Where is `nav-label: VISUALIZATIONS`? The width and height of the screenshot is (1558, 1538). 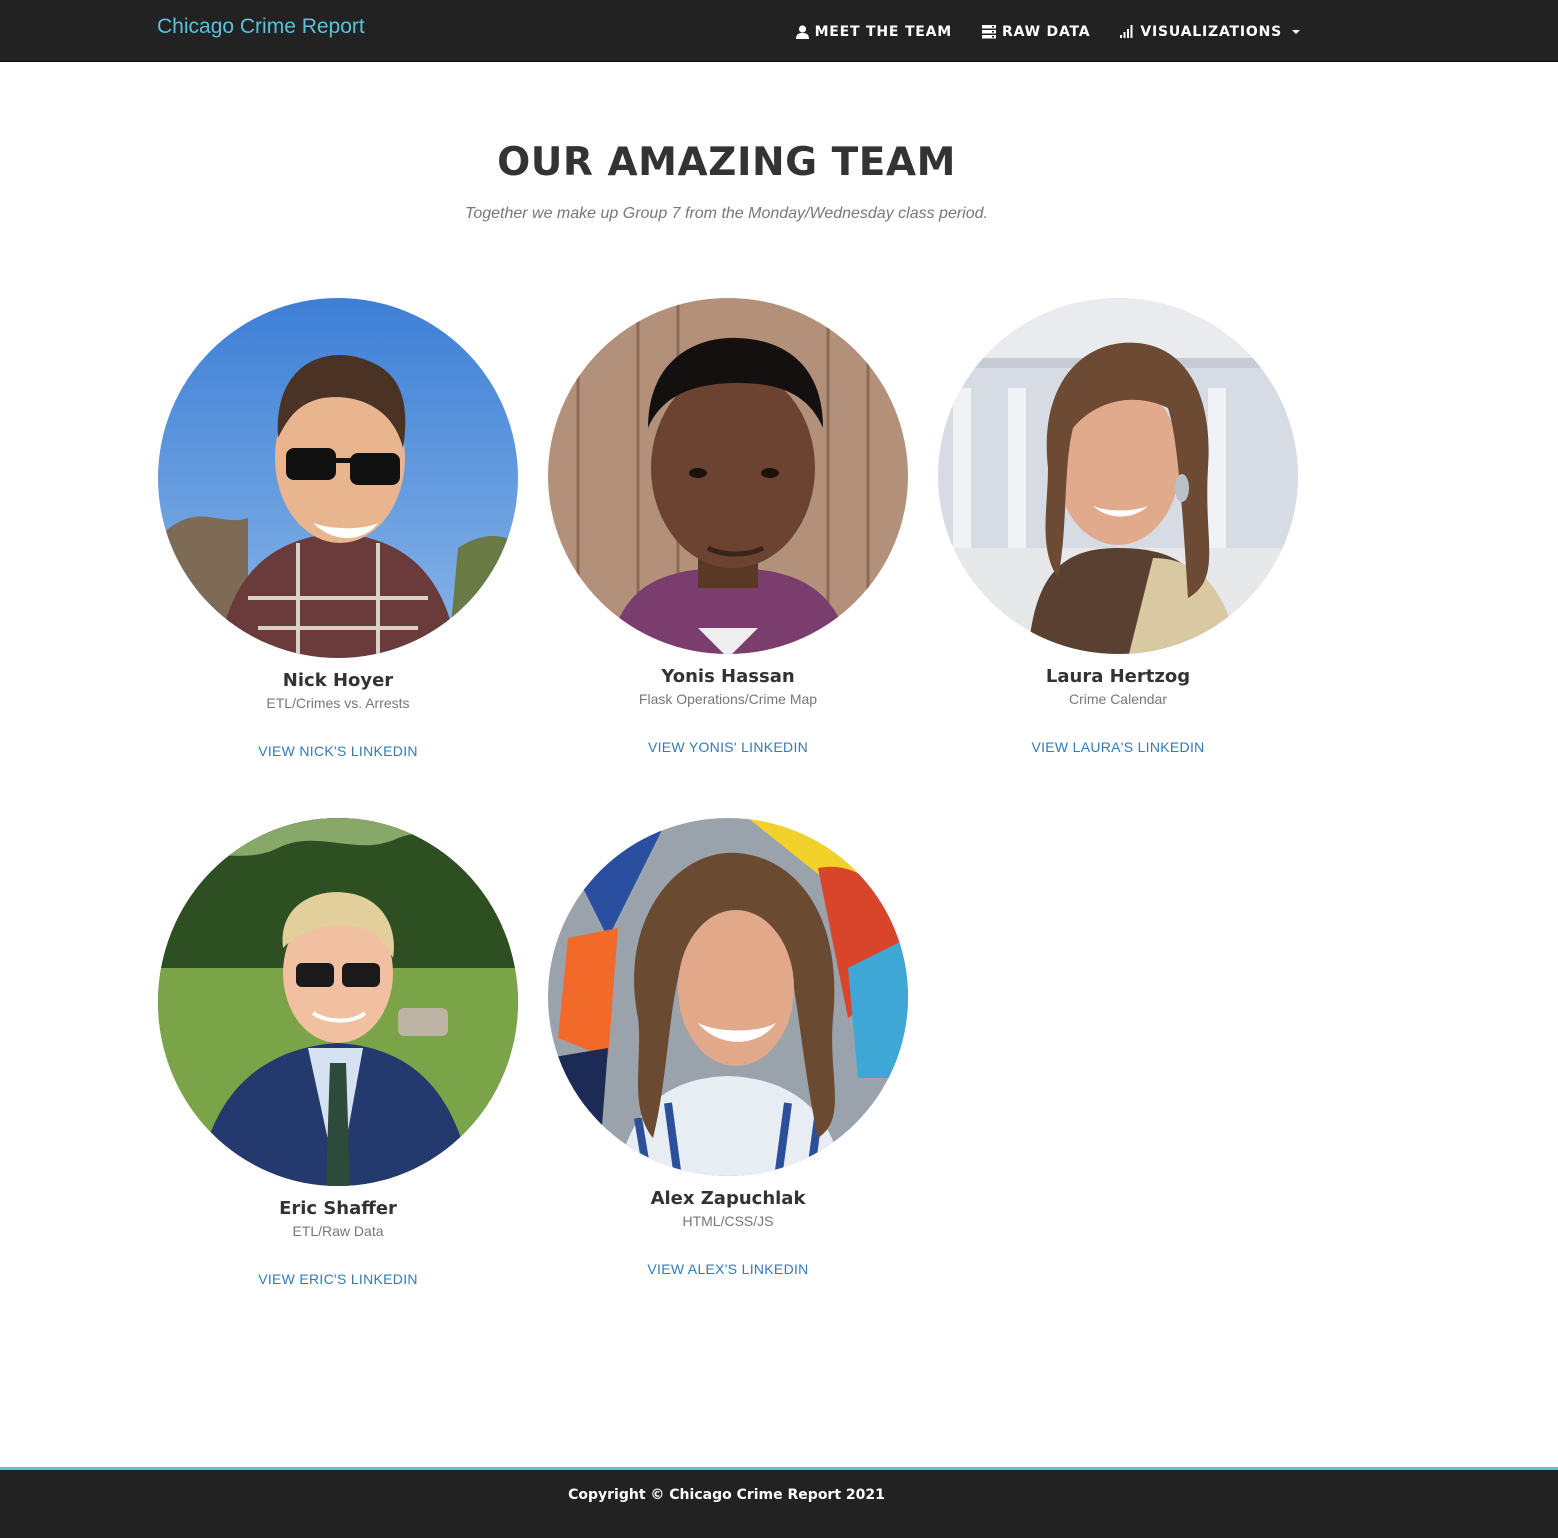
nav-label: VISUALIZATIONS is located at coordinates (1211, 31).